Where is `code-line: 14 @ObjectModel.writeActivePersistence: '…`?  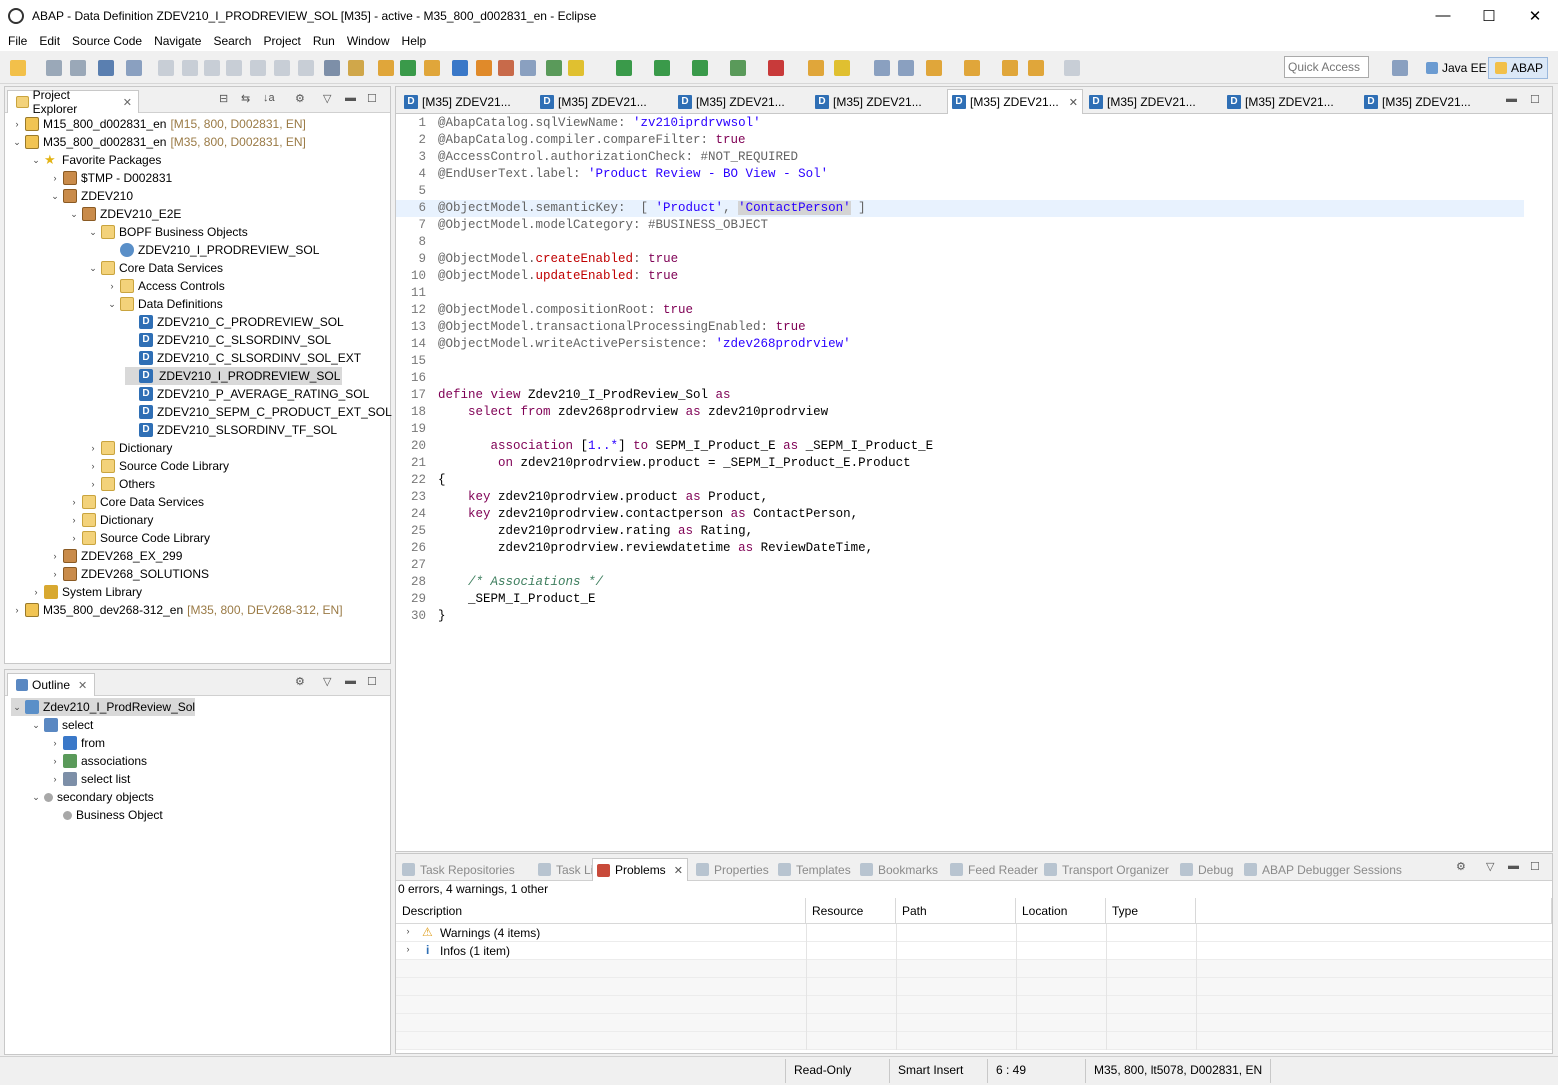
code-line: 14 @ObjectModel.writeActivePersistence: '… is located at coordinates (960, 344).